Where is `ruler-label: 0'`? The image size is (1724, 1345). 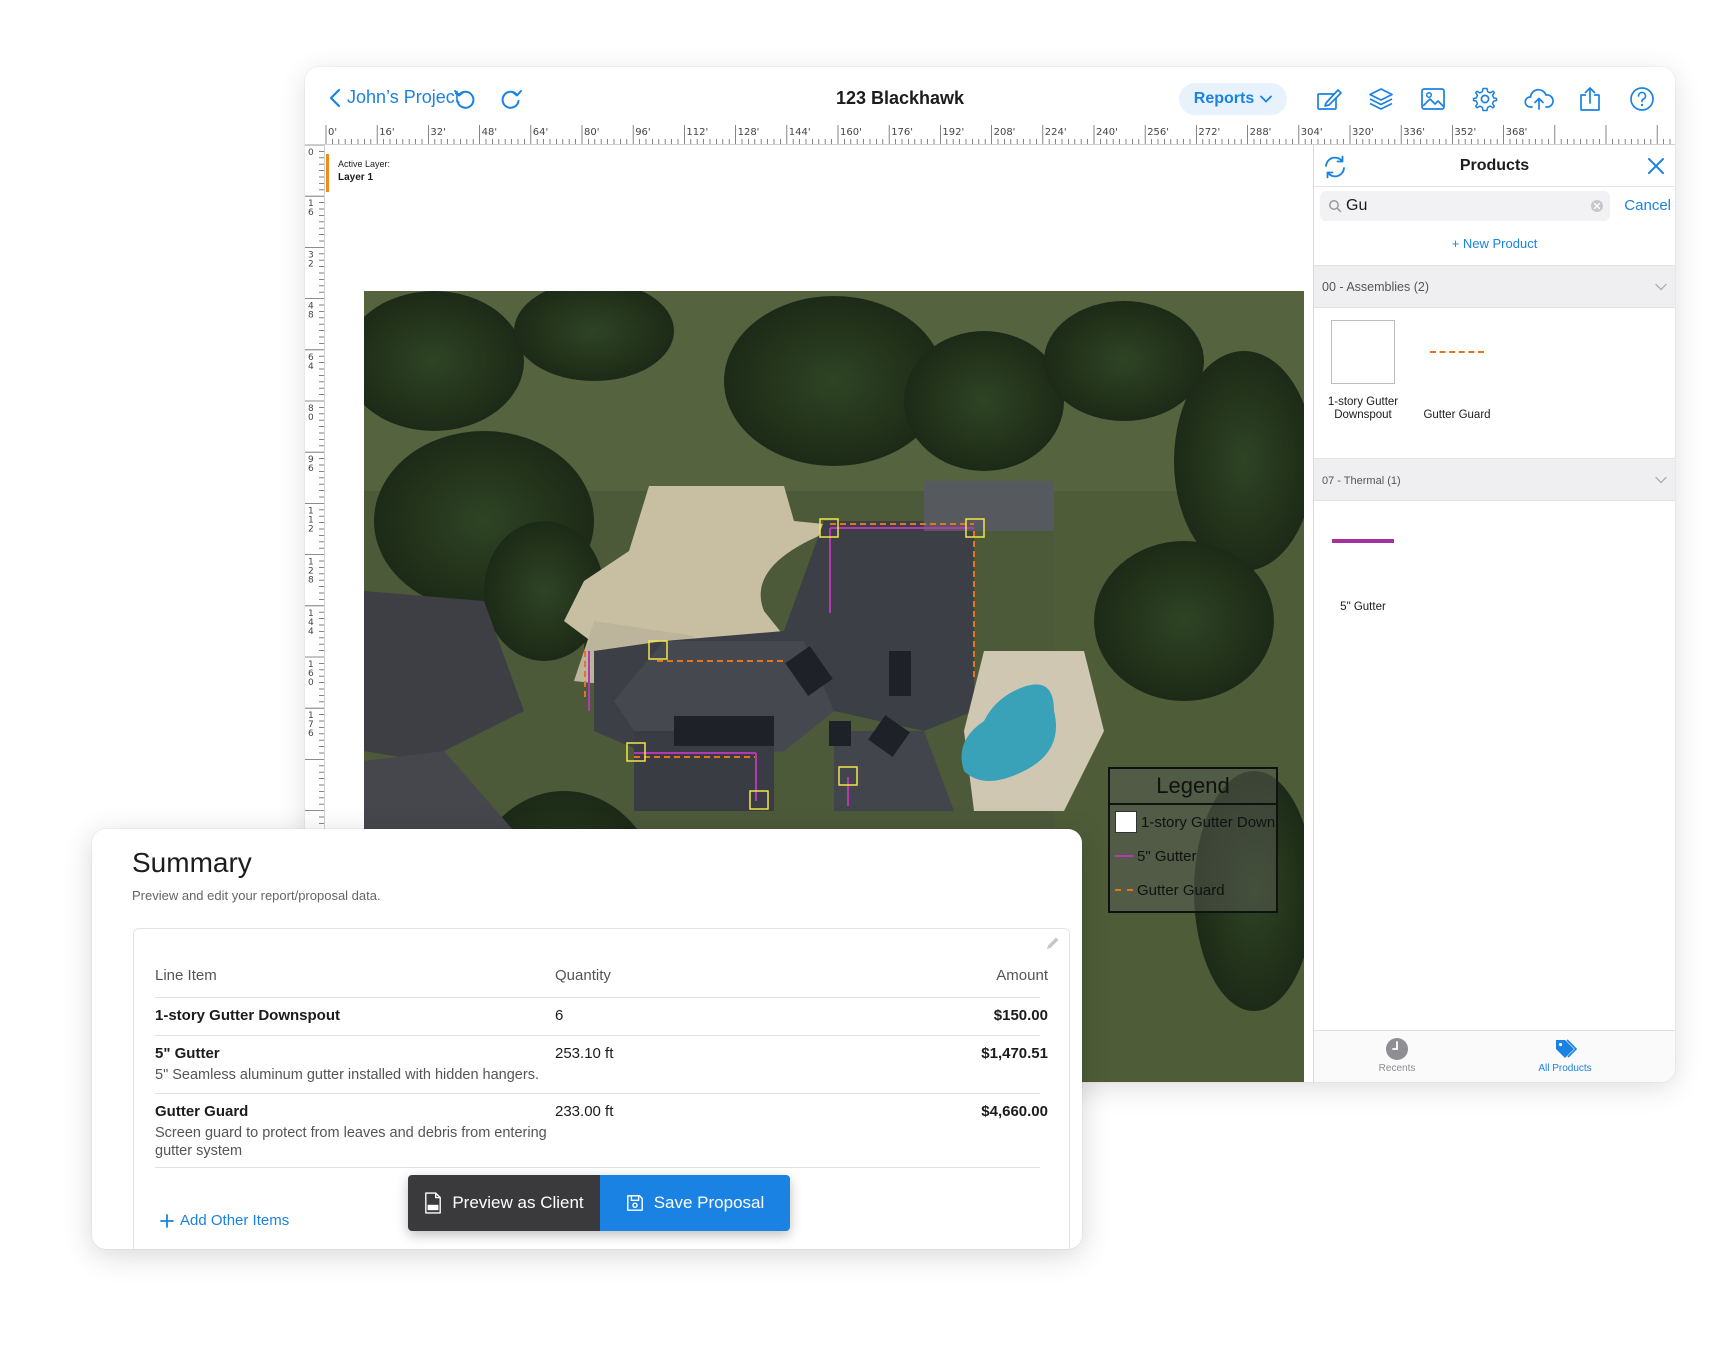
ruler-label: 0' is located at coordinates (332, 132).